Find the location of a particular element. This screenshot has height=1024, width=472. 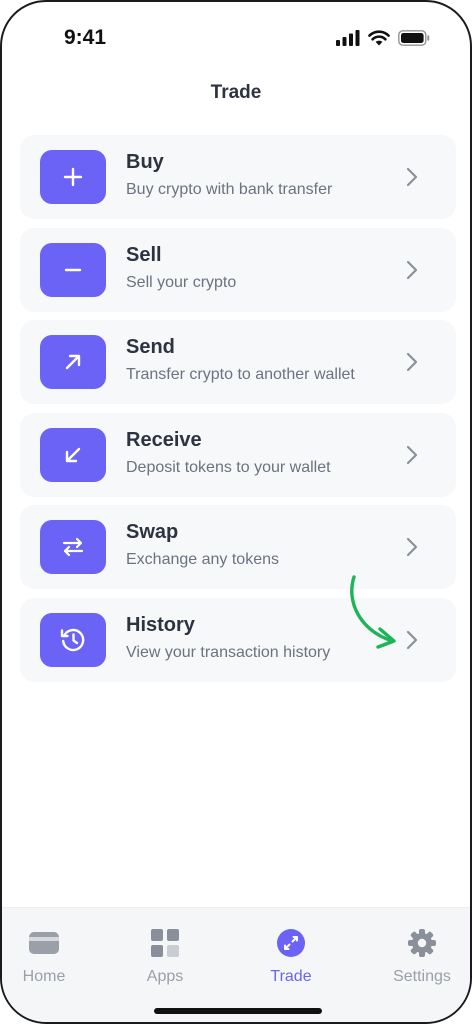

status-time: 9:41 is located at coordinates (85, 37).